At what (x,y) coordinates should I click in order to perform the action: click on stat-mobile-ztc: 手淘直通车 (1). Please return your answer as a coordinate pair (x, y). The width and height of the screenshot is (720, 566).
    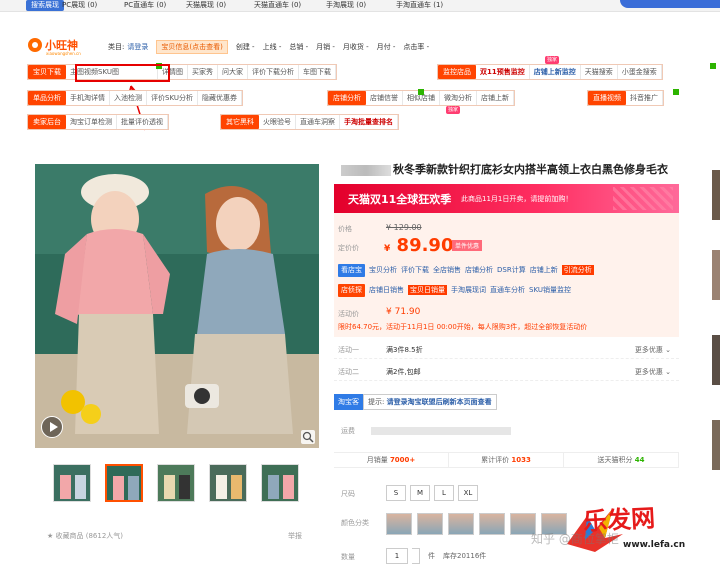
    Looking at the image, I should click on (419, 5).